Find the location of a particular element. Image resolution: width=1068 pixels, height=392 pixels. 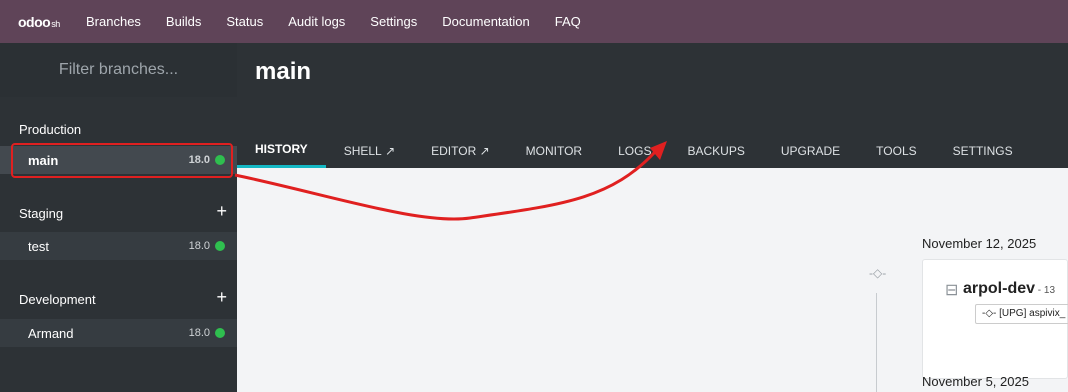

tab-settings: SETTINGS is located at coordinates (983, 150).